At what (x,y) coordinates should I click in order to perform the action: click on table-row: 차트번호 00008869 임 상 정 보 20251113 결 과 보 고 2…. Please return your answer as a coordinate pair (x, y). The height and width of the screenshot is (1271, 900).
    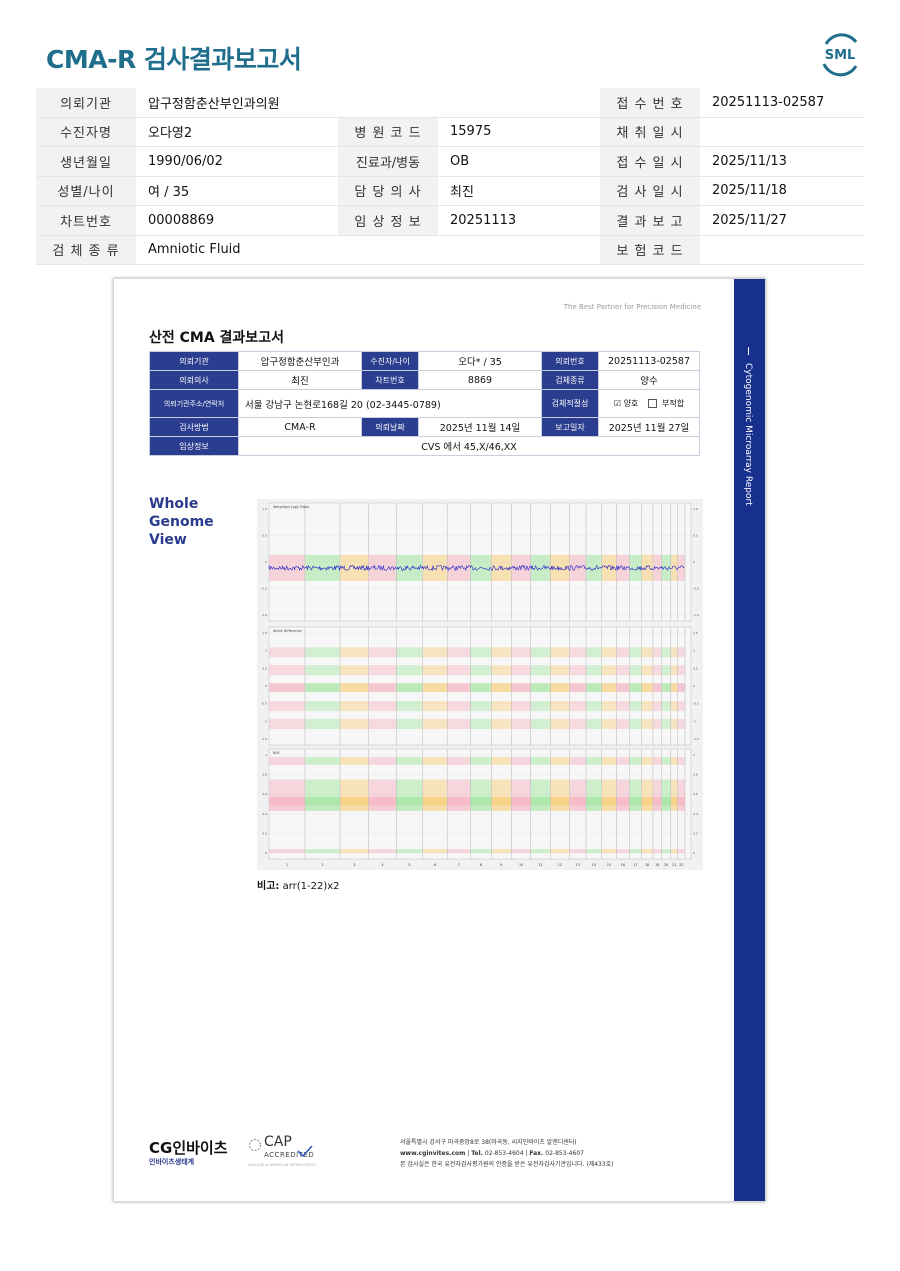
    Looking at the image, I should click on (450, 220).